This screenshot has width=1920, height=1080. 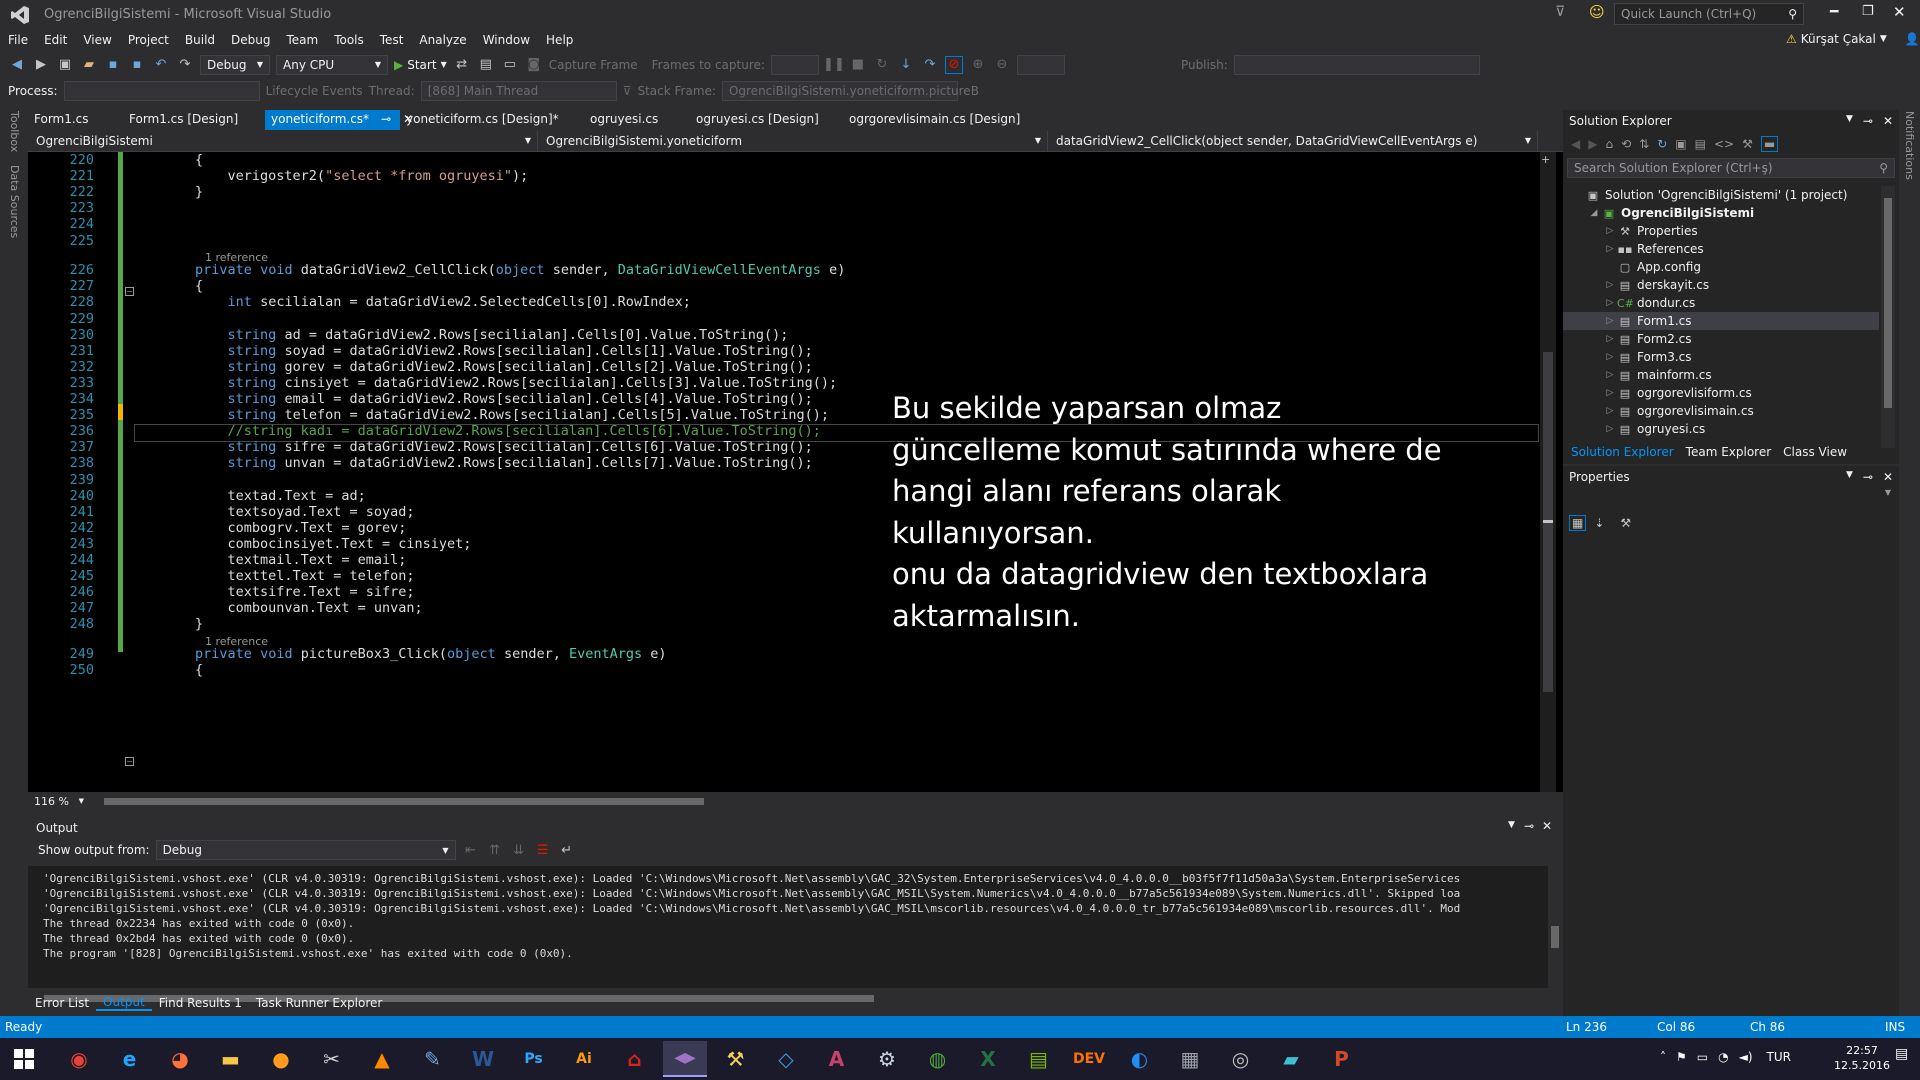 I want to click on collapse-all-icon: ▣, so click(x=1680, y=144).